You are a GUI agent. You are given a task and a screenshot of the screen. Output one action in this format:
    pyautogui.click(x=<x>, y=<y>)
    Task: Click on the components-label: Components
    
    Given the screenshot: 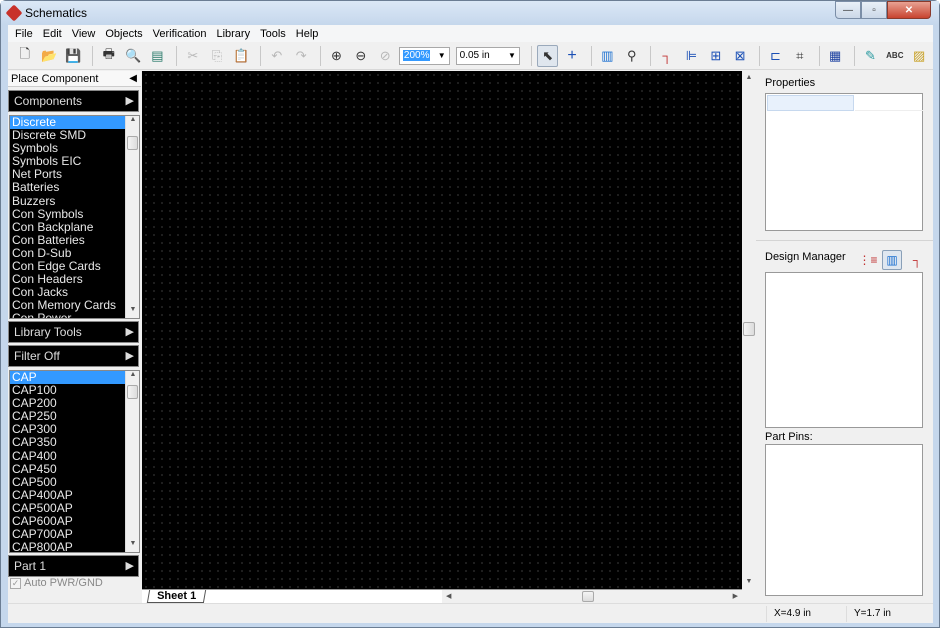 What is the action you would take?
    pyautogui.click(x=48, y=101)
    